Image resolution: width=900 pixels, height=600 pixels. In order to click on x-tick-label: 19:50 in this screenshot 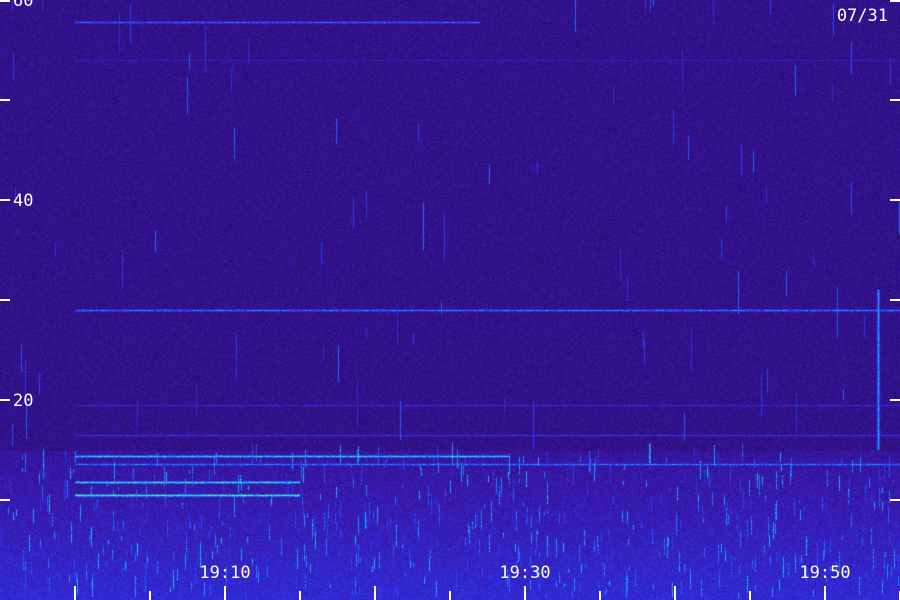, I will do `click(824, 573)`.